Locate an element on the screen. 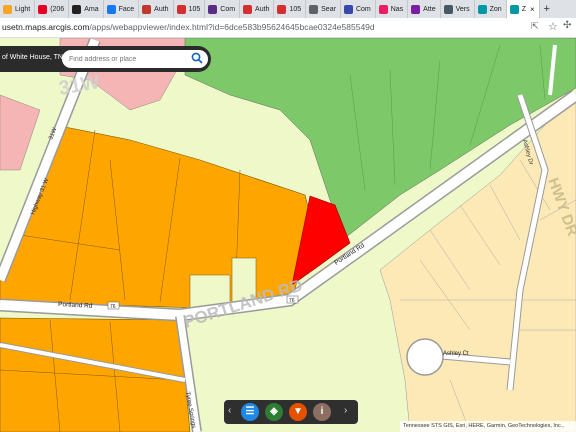 The image size is (576, 432). filter-icon: ▼ is located at coordinates (298, 412).